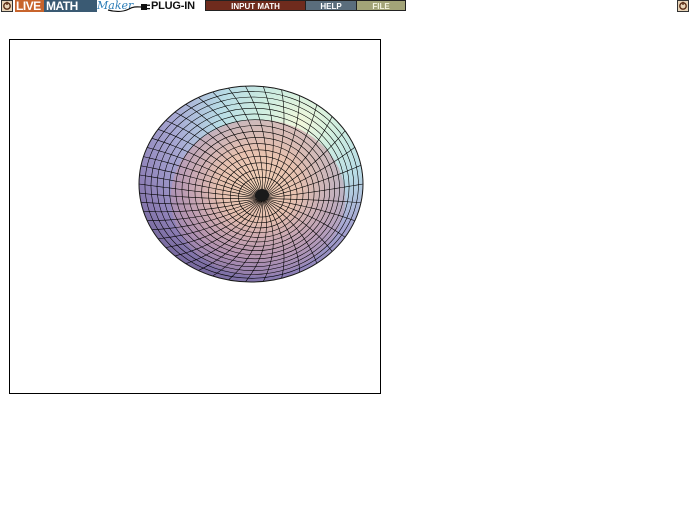  Describe the element at coordinates (173, 6) in the screenshot. I see `plugin-label: PLUG-IN` at that location.